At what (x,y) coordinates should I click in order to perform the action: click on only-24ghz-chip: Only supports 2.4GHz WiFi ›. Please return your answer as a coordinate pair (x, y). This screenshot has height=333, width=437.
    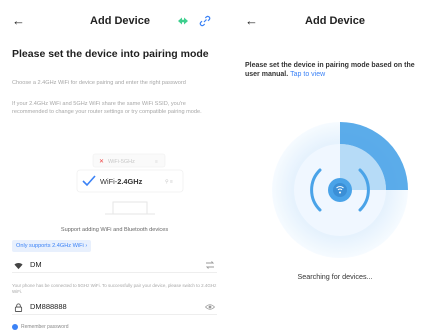
    Looking at the image, I should click on (52, 246).